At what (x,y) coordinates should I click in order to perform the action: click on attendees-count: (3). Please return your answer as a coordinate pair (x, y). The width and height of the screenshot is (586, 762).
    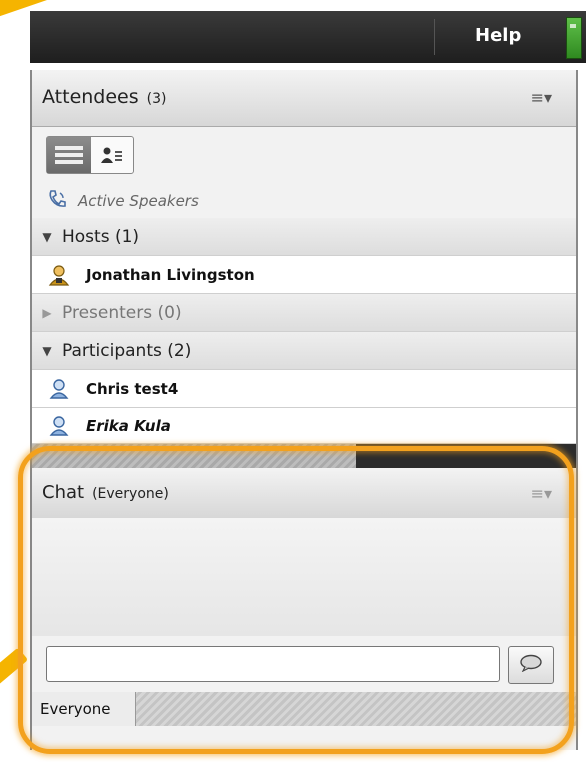
    Looking at the image, I should click on (156, 99).